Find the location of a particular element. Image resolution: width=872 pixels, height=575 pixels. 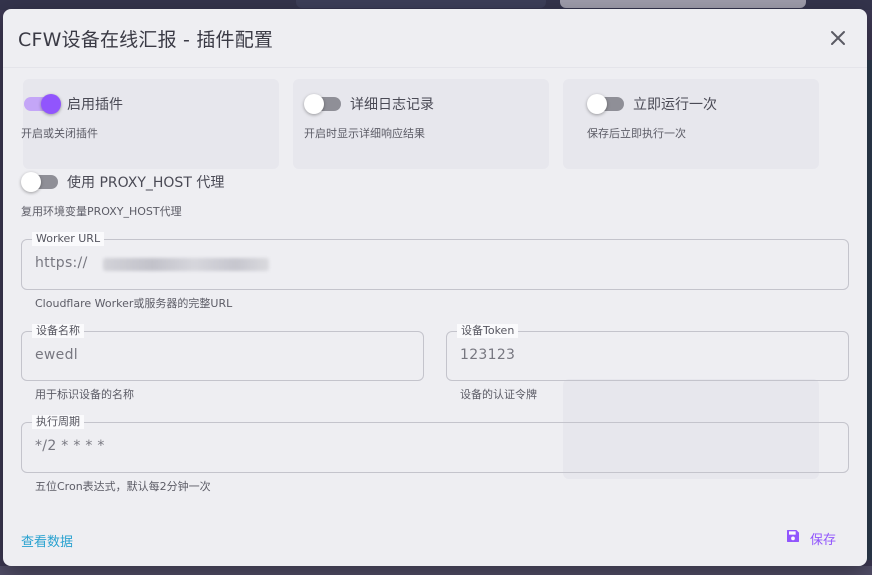

cron-field: 执行周期 */2 * * * * is located at coordinates (435, 444).